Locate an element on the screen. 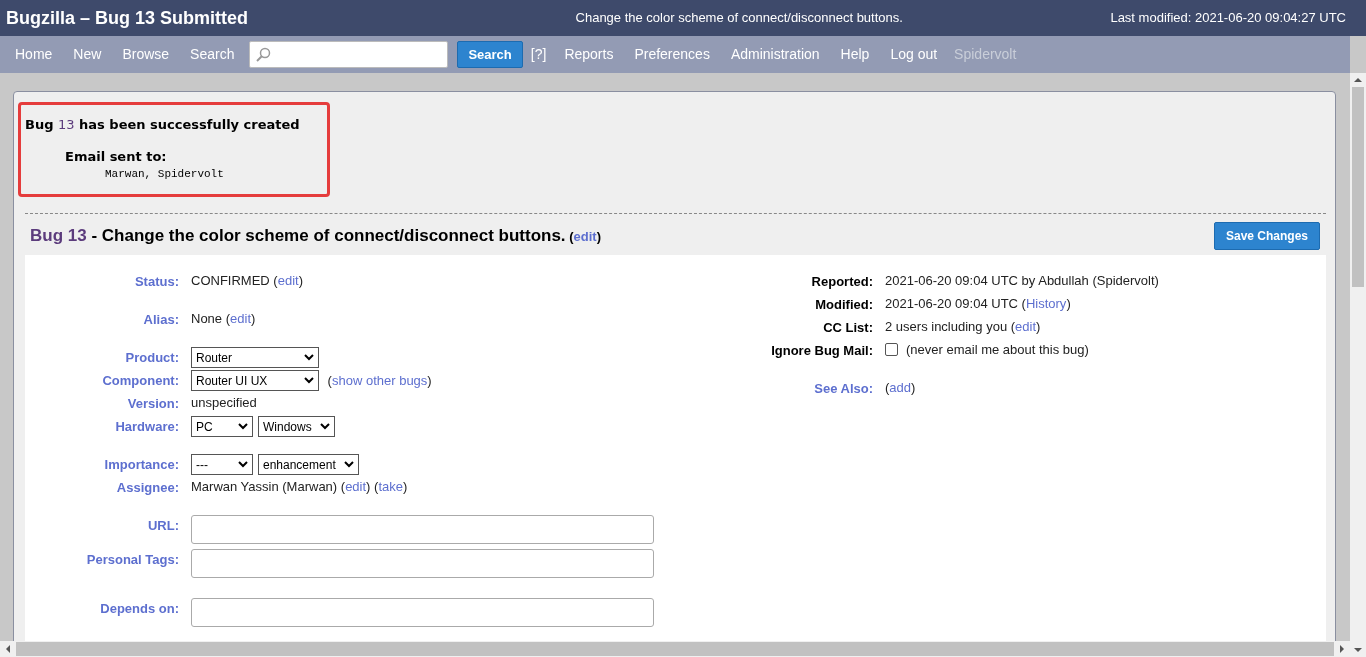  nav-link: Search is located at coordinates (212, 54).